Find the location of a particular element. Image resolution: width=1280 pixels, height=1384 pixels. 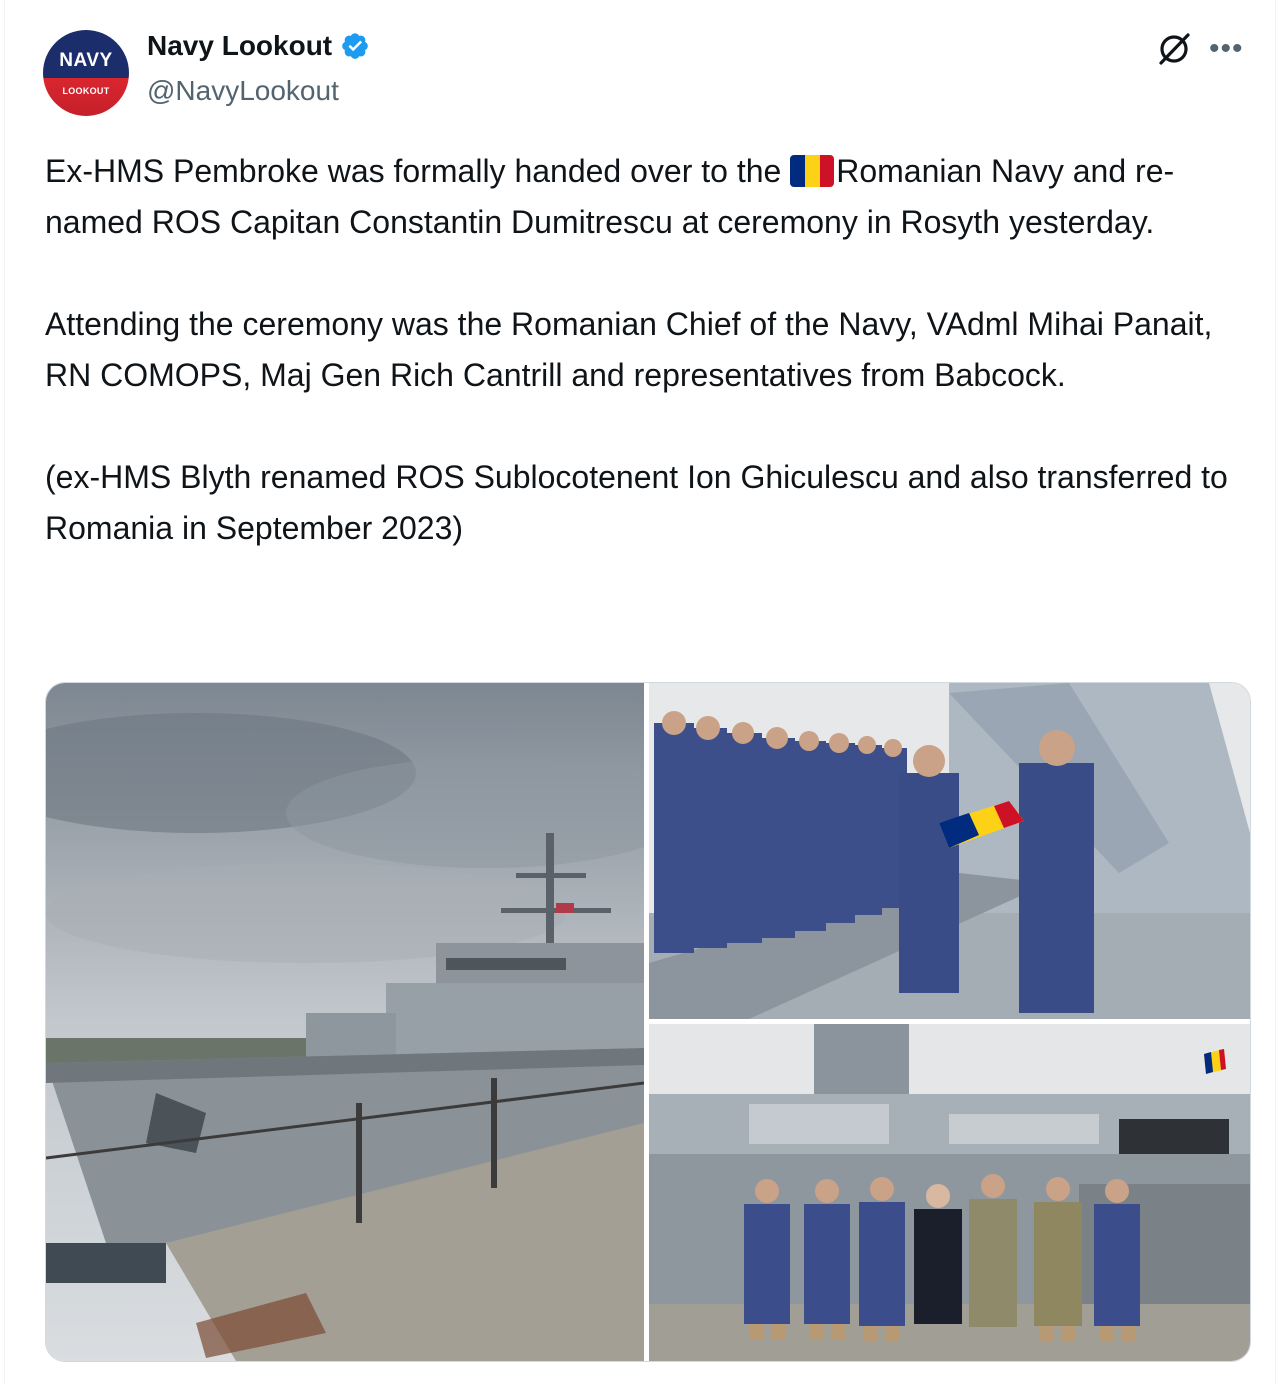

author-name-row: Navy Lookout is located at coordinates (258, 46).